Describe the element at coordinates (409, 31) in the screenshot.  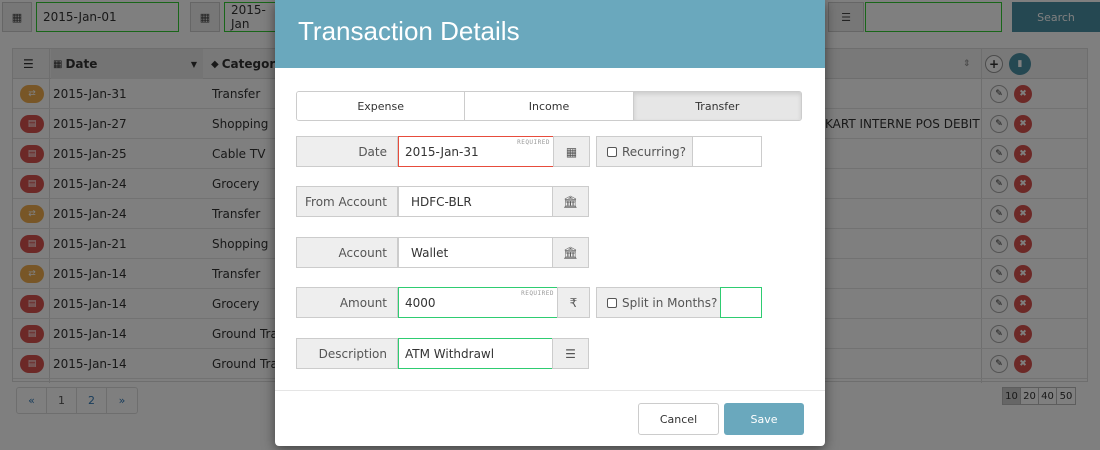
I see `modal-title: Transaction Details` at that location.